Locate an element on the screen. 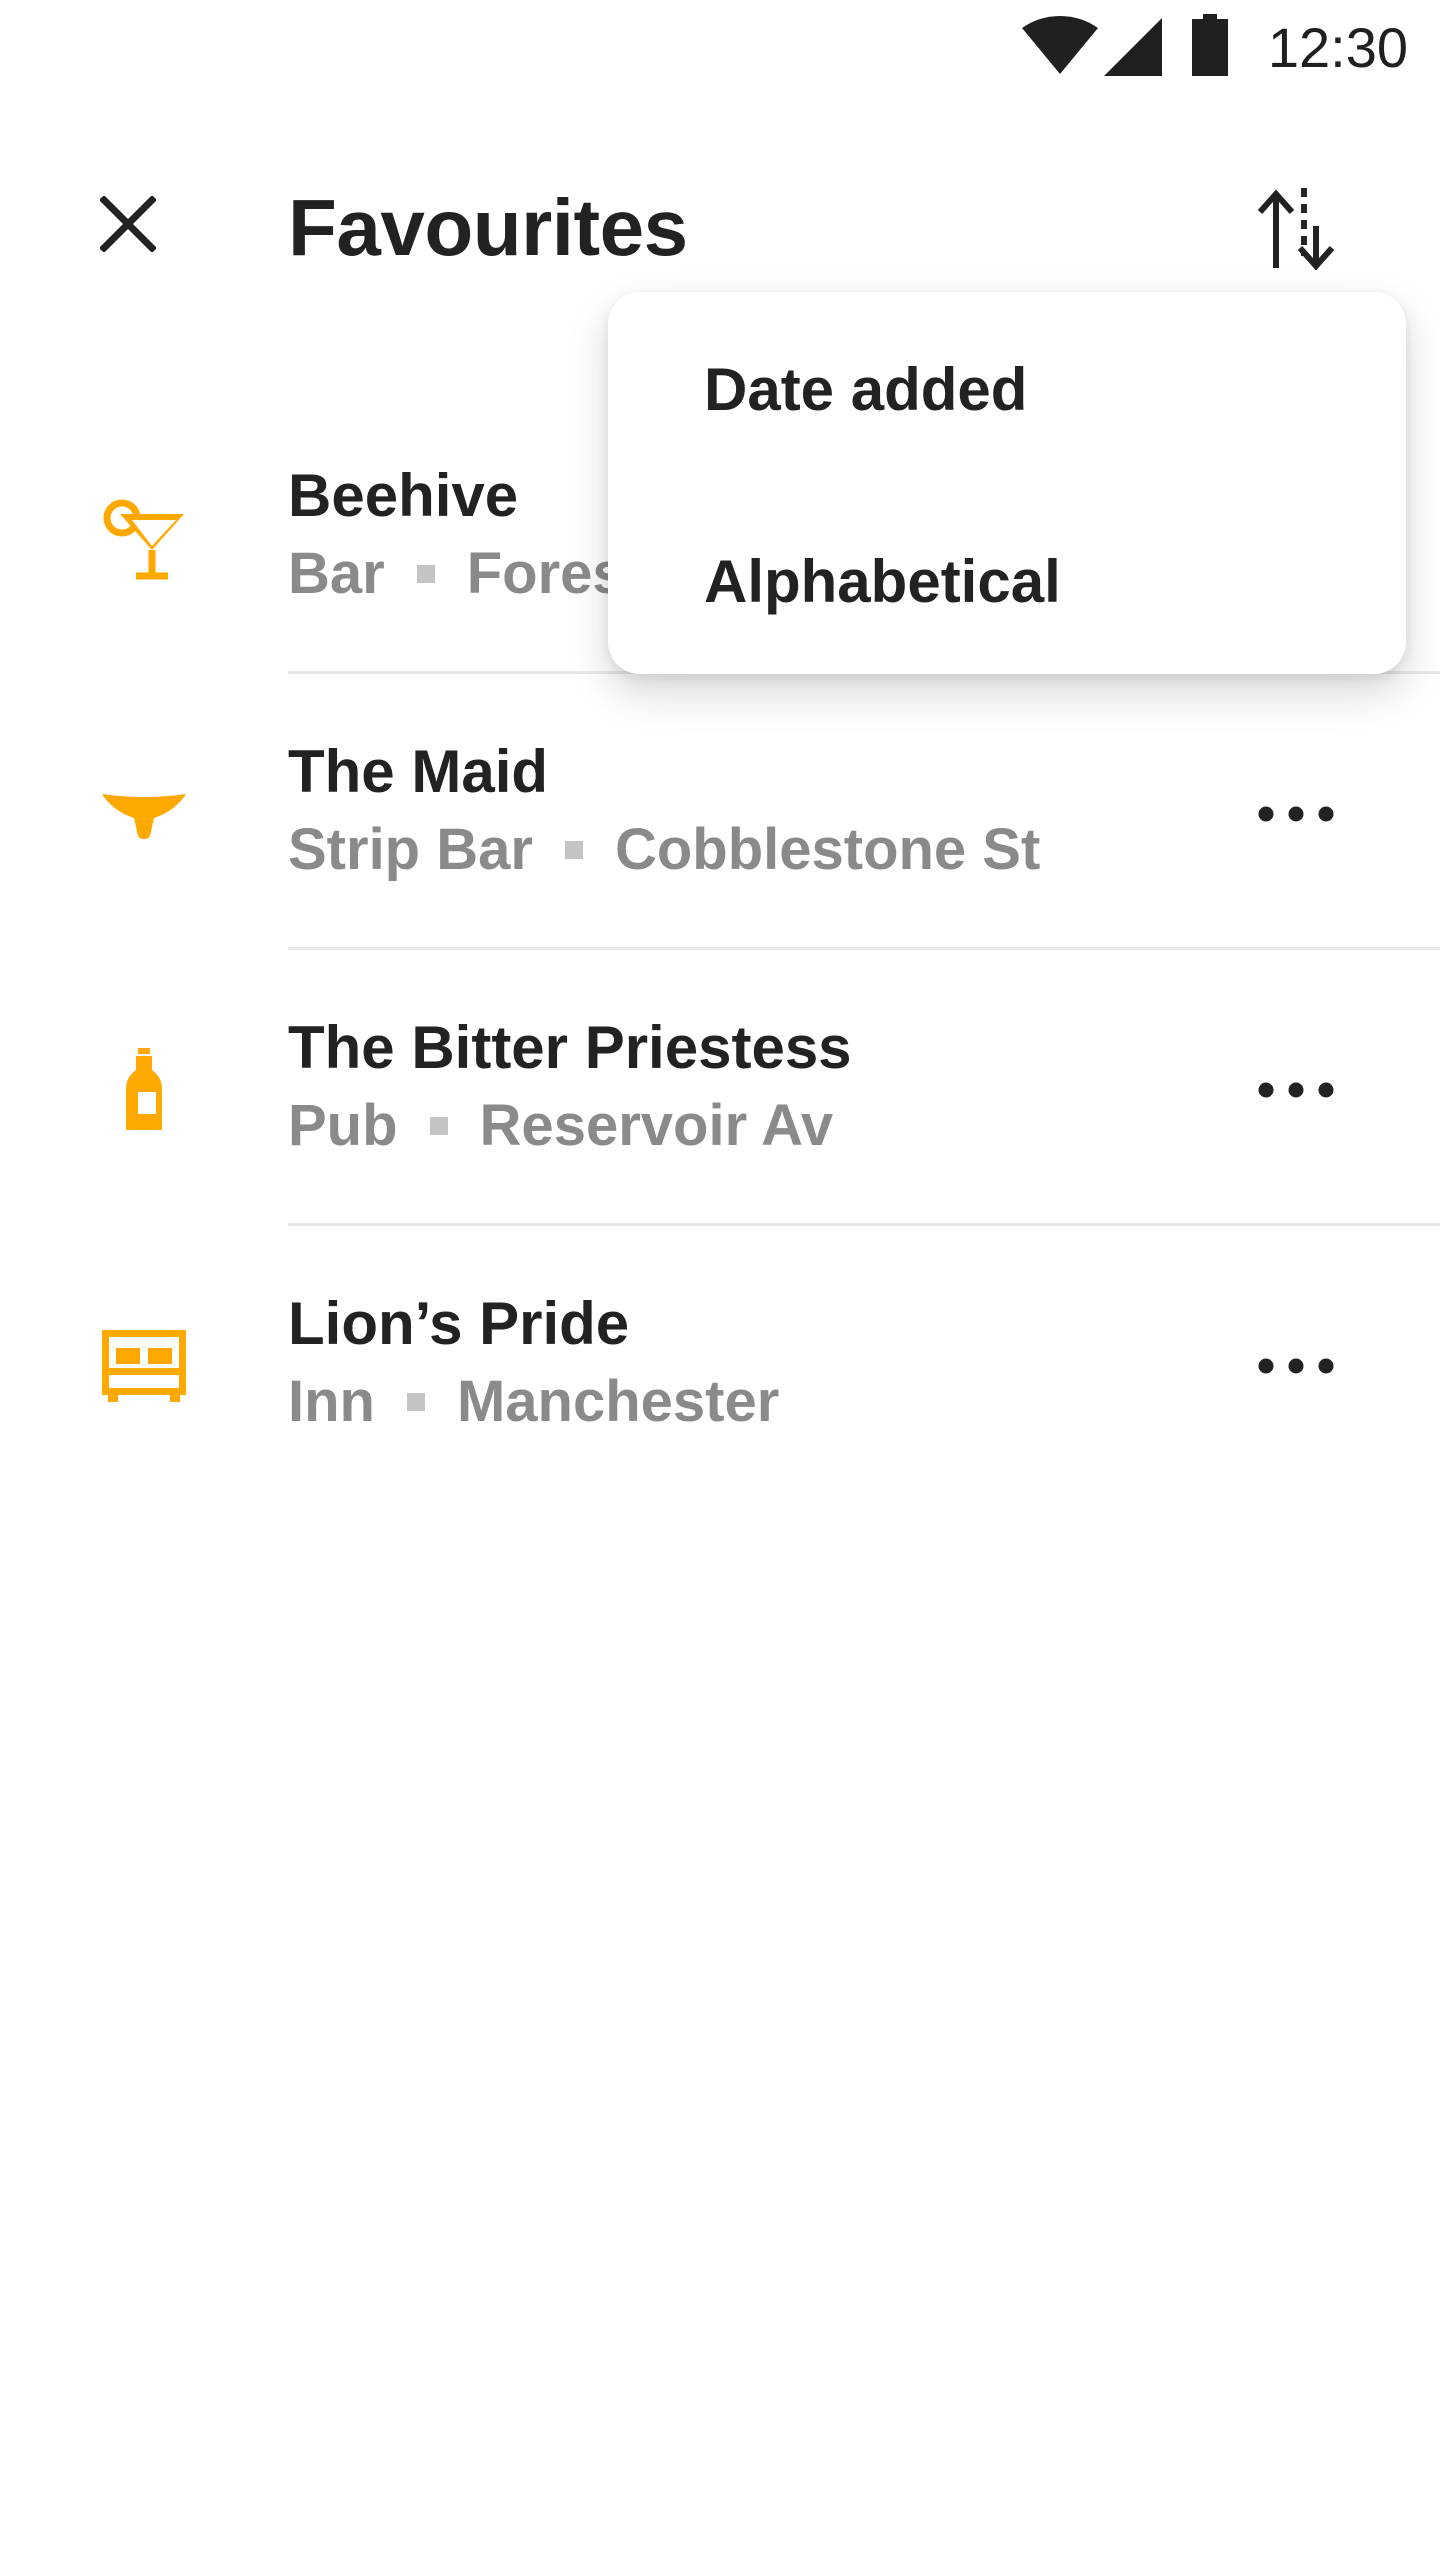 The width and height of the screenshot is (1440, 2560). item-details: Pub Reservoir Av is located at coordinates (570, 1126).